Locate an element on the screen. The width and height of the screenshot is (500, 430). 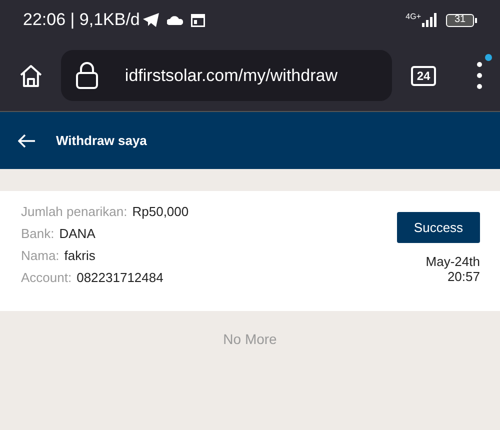
battery-indicator: 31 is located at coordinates (460, 20).